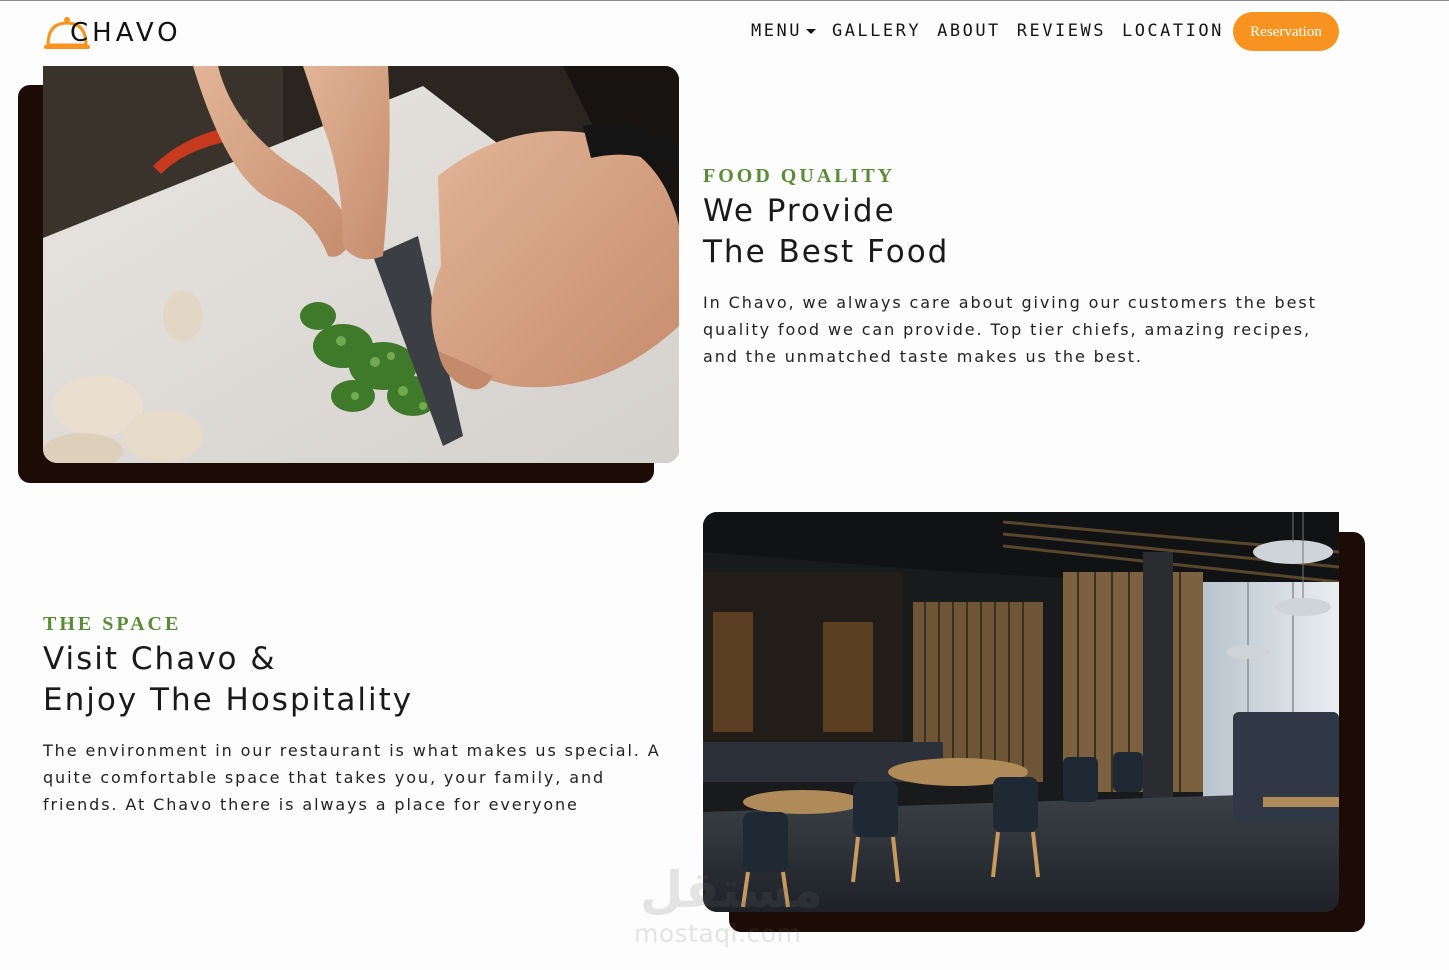  I want to click on food-heading-line2: The Best Food, so click(826, 252).